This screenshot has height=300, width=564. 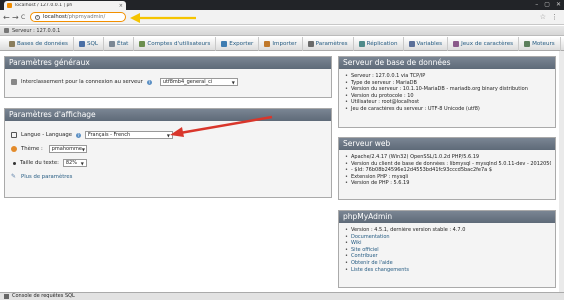 What do you see at coordinates (484, 43) in the screenshot?
I see `menu-item-9: Jeux de caractères` at bounding box center [484, 43].